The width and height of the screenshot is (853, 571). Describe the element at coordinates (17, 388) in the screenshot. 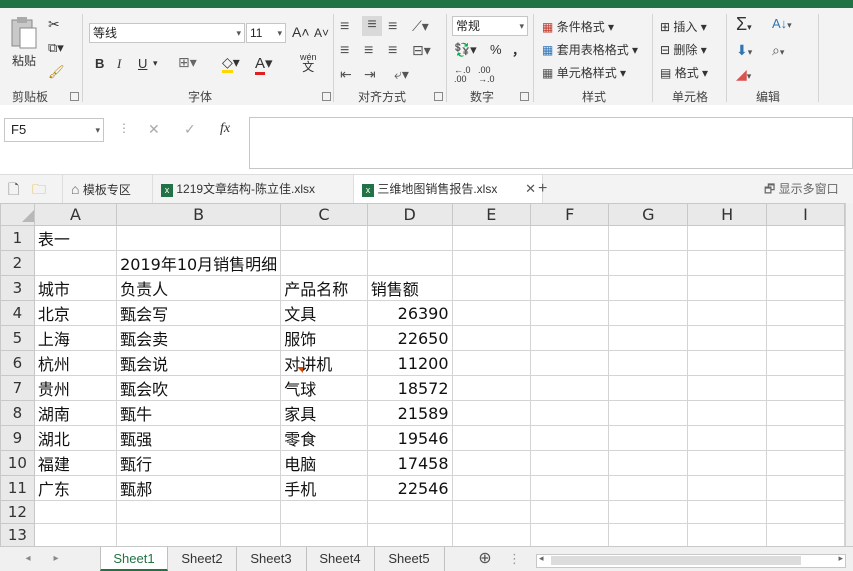

I see `row-header: 7` at that location.